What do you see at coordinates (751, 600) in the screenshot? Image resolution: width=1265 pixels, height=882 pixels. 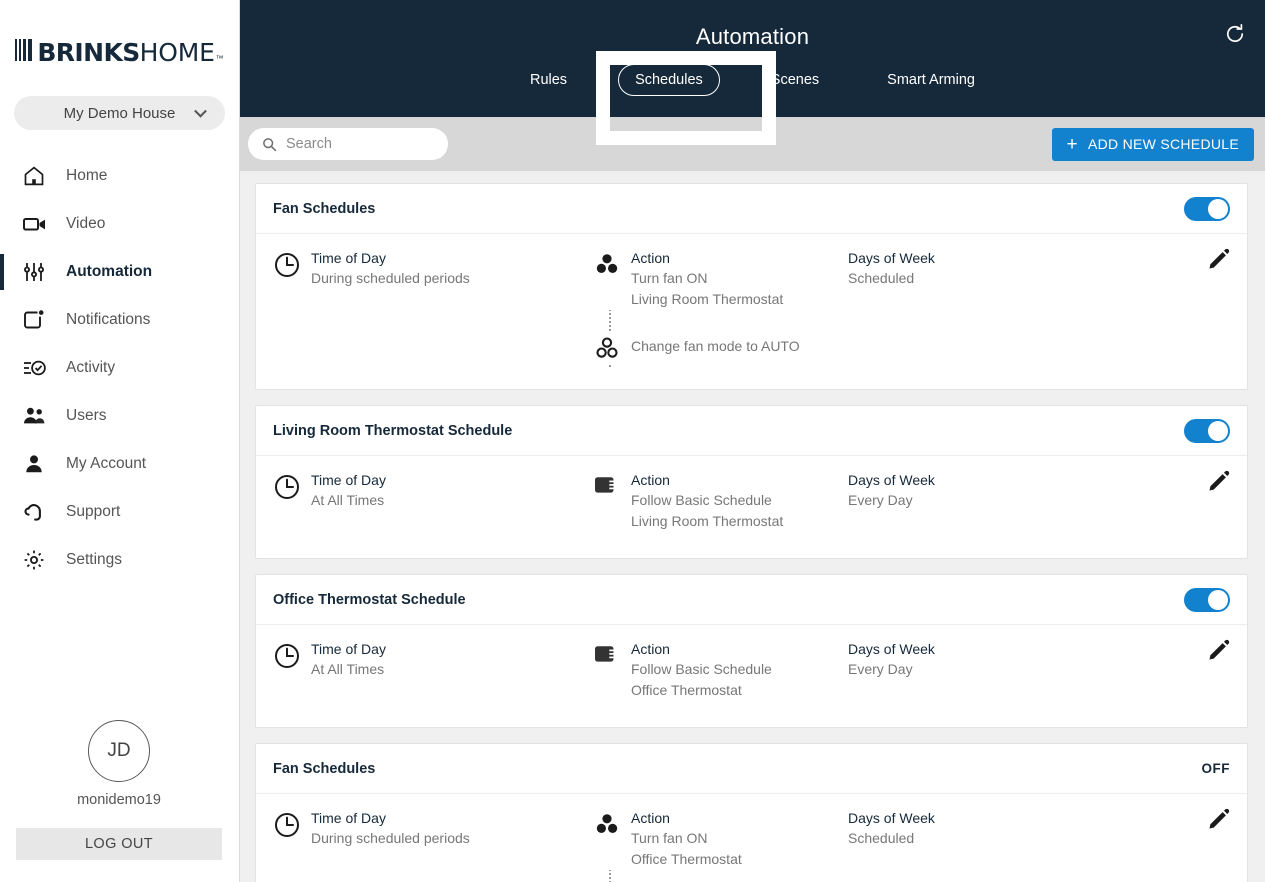 I see `schedule-card-header: Office Thermostat Schedule` at bounding box center [751, 600].